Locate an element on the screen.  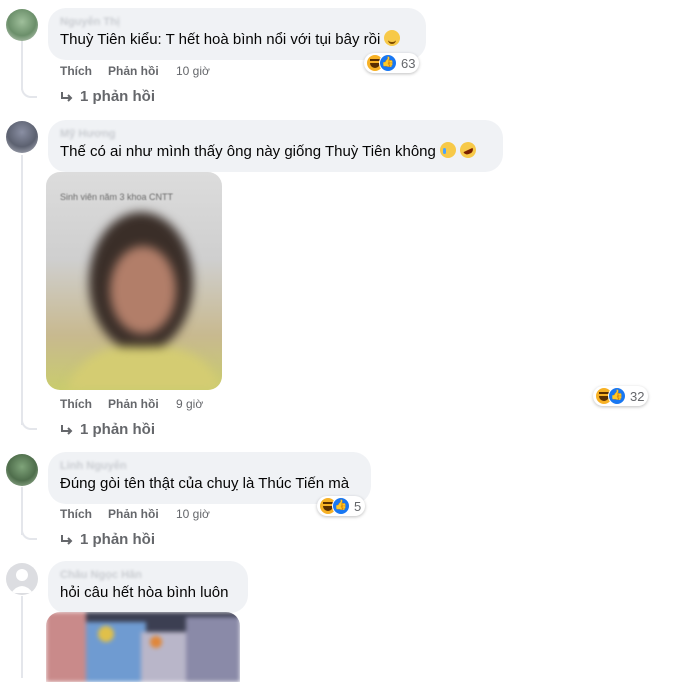
comment-bubble: Châu Ngọc Hân hỏi câu hết hòa bình luôn is located at coordinates (148, 587).